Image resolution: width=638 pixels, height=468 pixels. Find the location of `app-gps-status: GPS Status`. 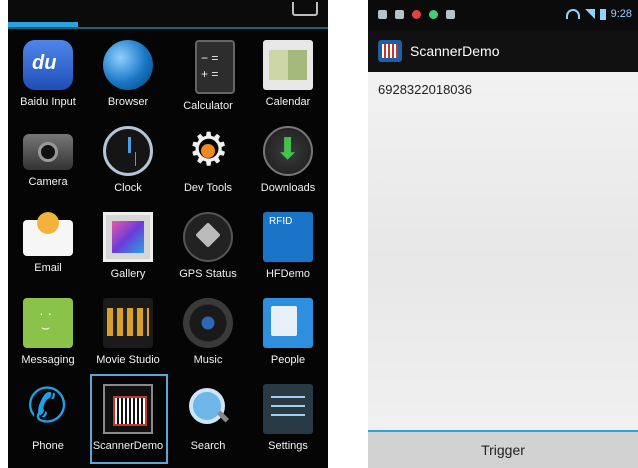

app-gps-status: GPS Status is located at coordinates (208, 249).